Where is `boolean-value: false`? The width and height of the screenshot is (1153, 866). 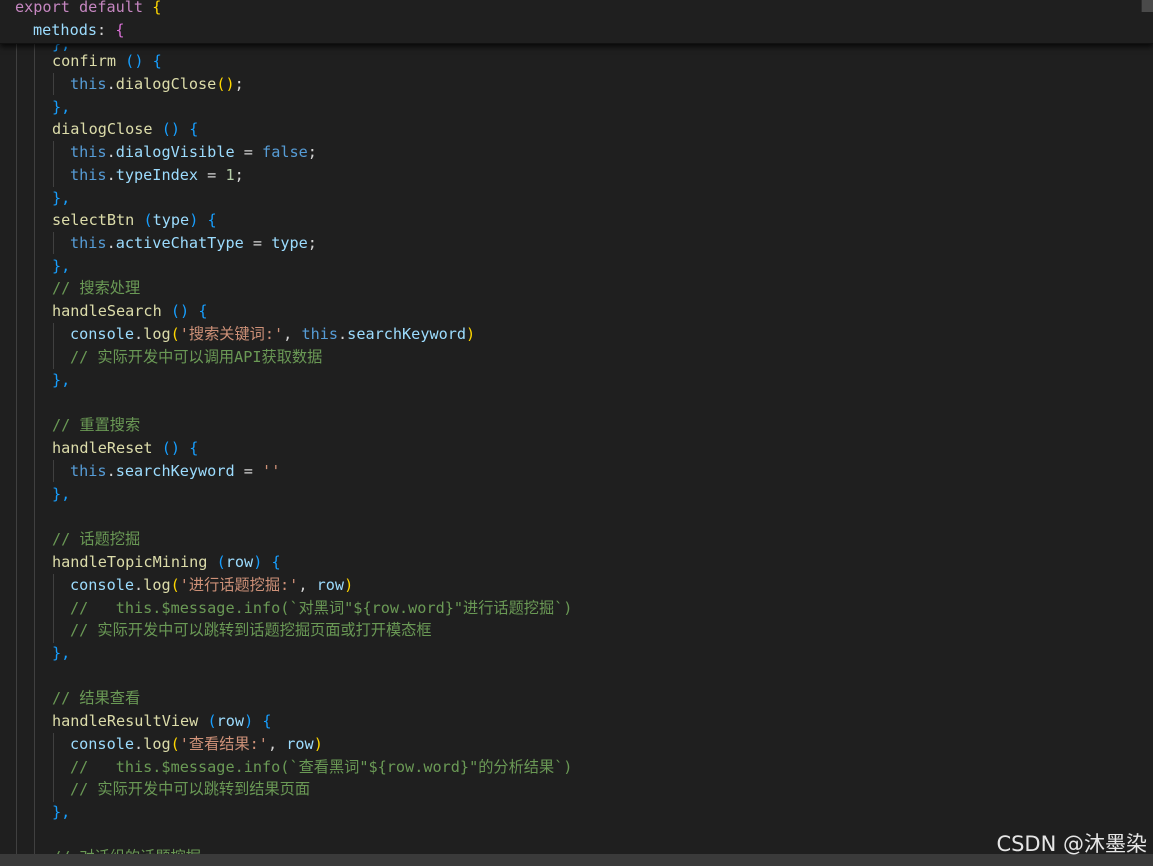 boolean-value: false is located at coordinates (285, 152).